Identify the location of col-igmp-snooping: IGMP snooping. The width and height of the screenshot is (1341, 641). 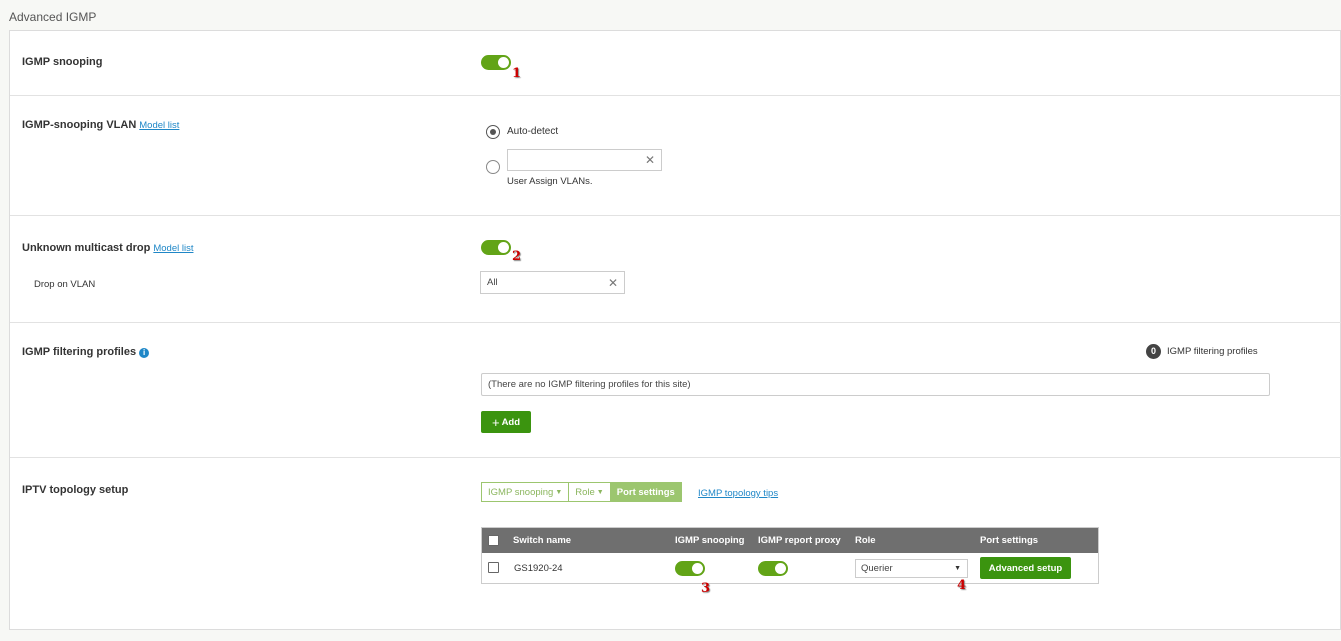
(710, 540).